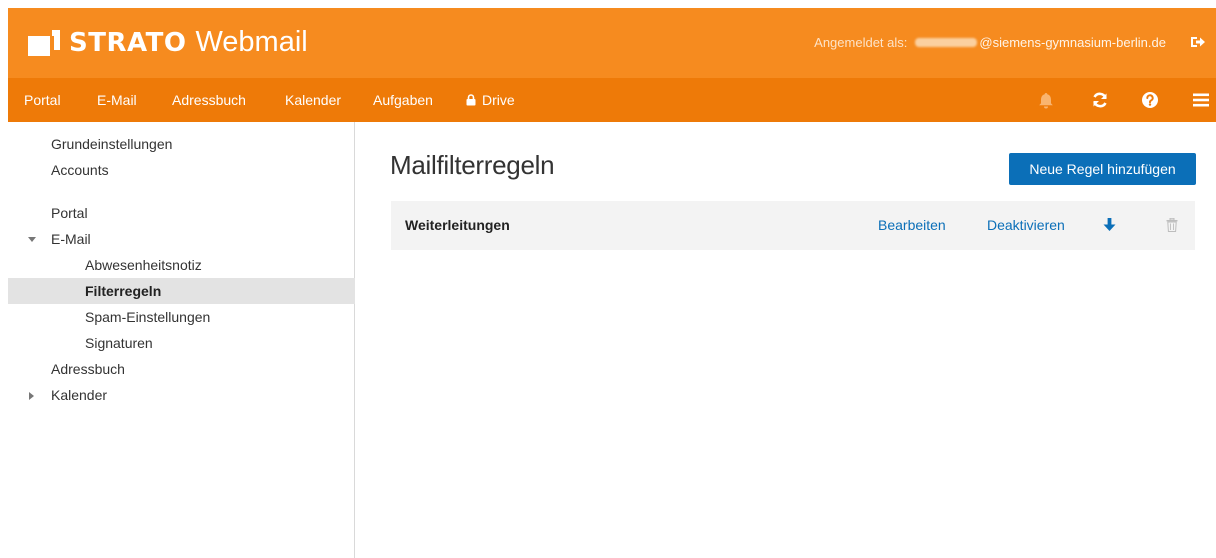 The image size is (1216, 558). What do you see at coordinates (457, 225) in the screenshot?
I see `rule-name: Weiterleitungen` at bounding box center [457, 225].